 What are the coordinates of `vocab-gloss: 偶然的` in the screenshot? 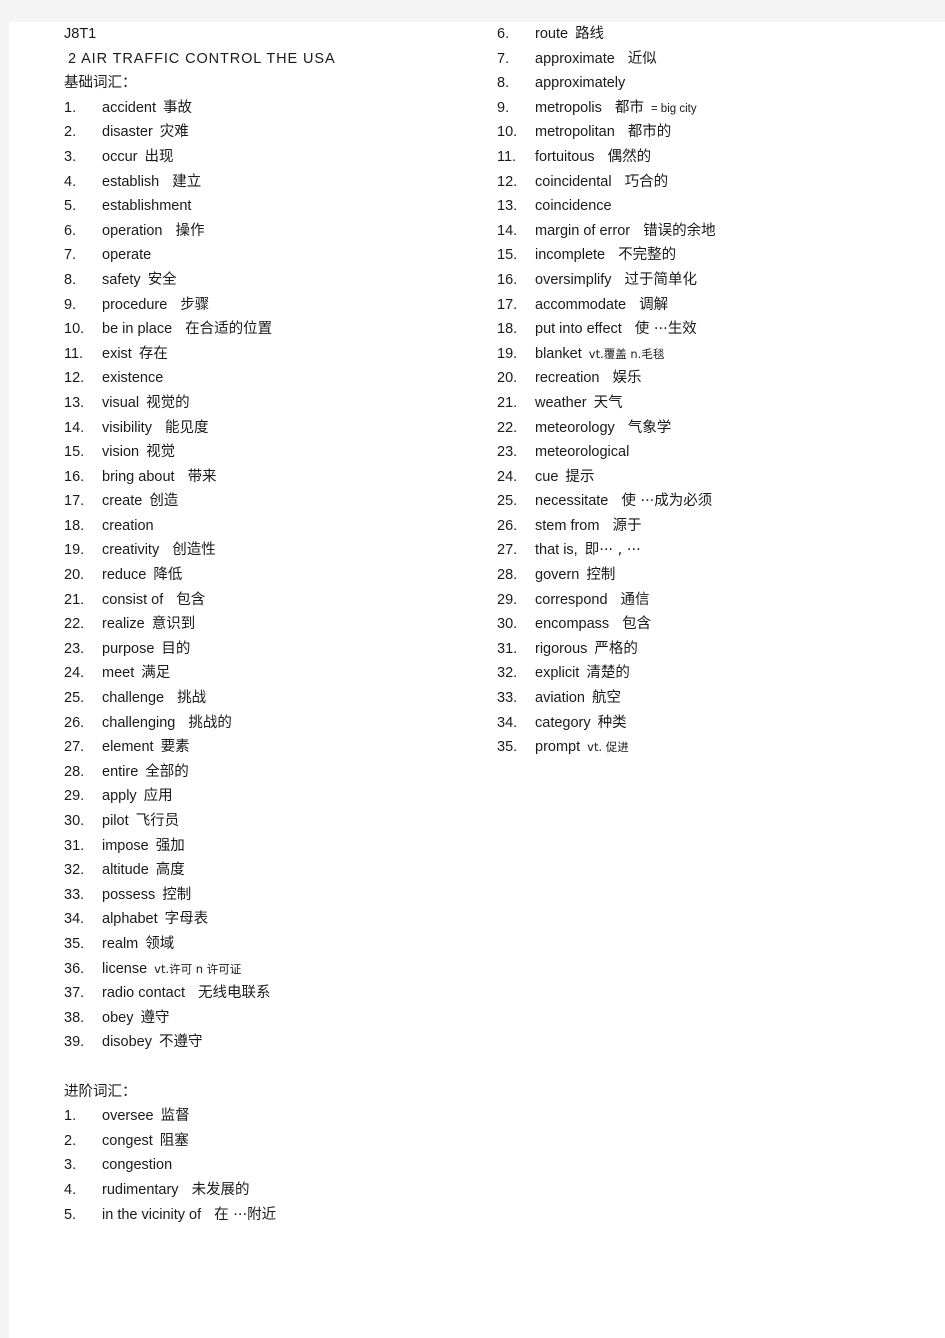 It's located at (629, 156).